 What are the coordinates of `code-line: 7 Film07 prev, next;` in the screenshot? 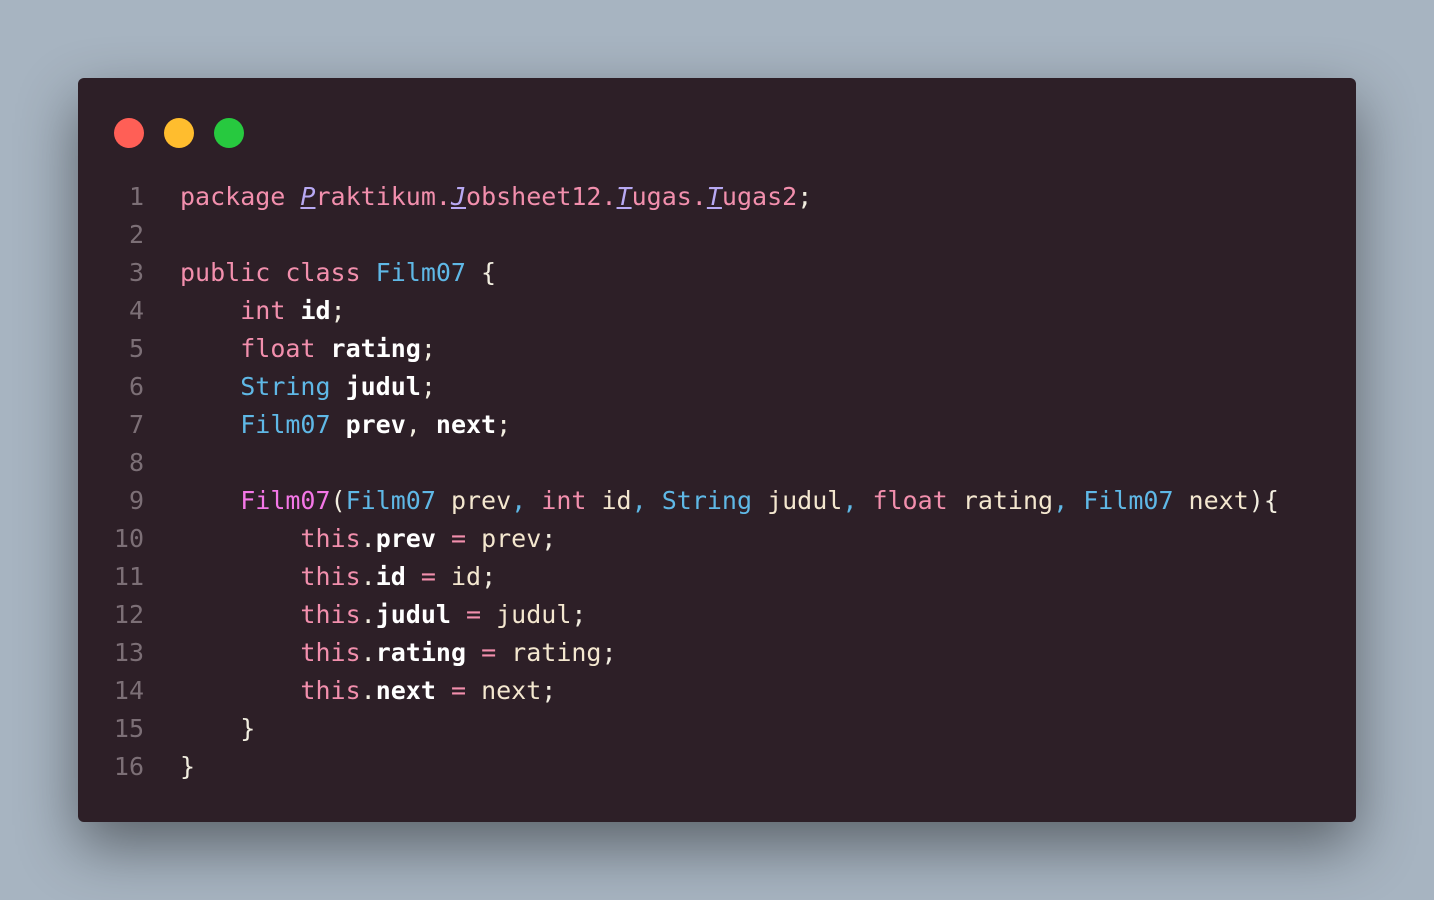 It's located at (717, 425).